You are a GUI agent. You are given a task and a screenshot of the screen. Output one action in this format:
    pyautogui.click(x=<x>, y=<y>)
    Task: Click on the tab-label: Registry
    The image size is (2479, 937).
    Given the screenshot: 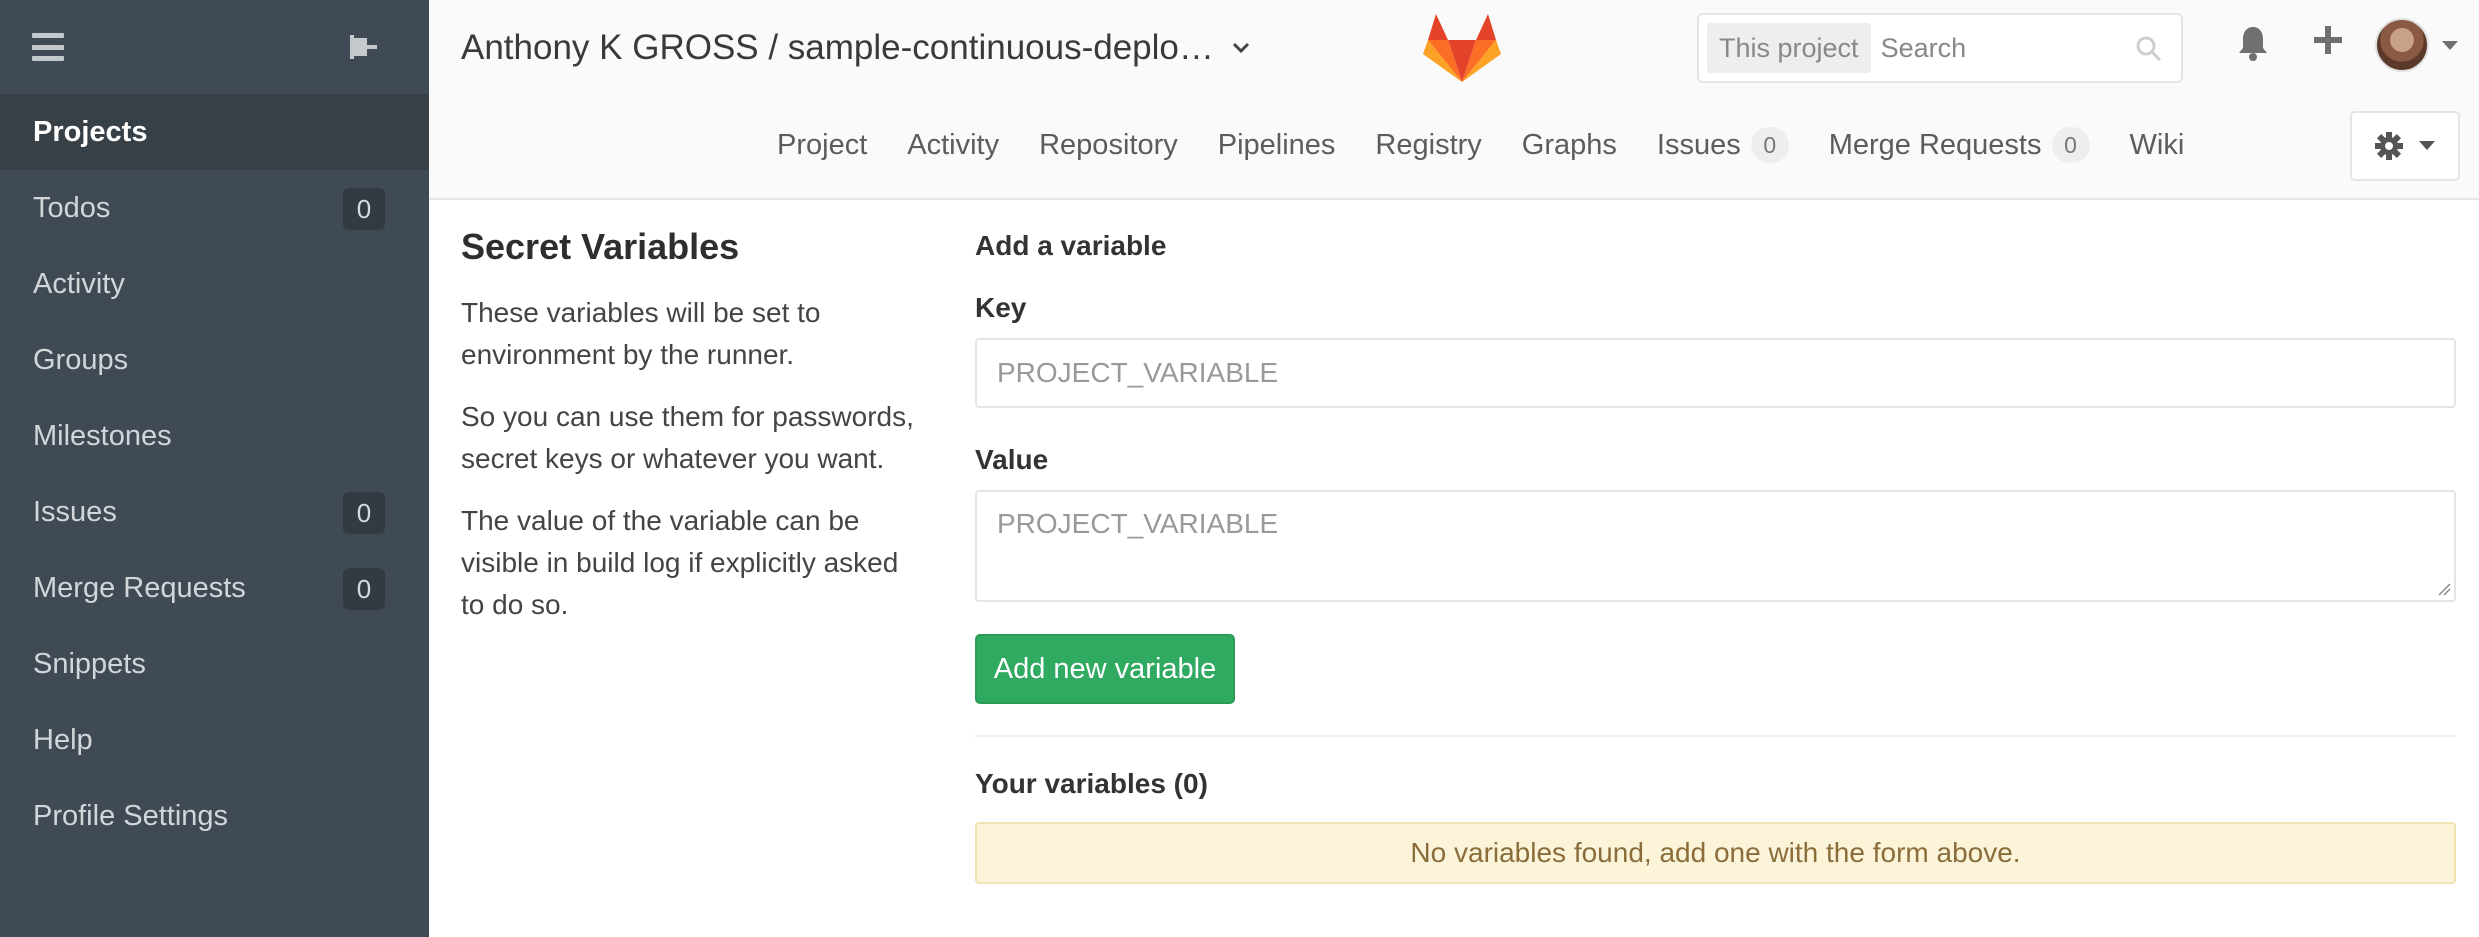 What is the action you would take?
    pyautogui.click(x=1428, y=144)
    